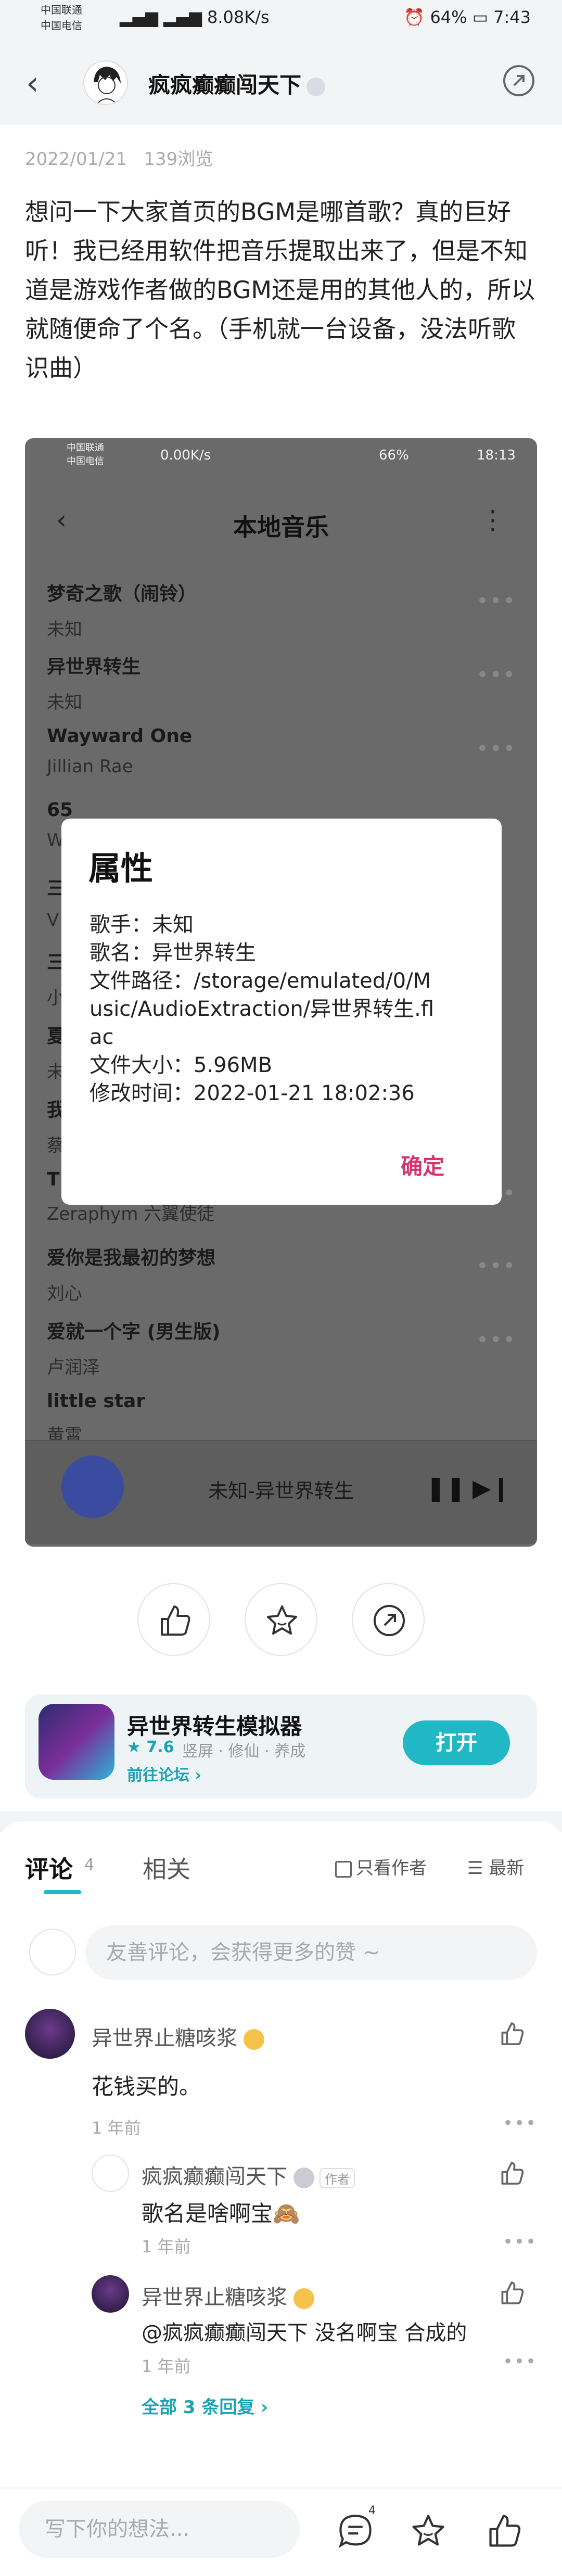 This screenshot has width=562, height=2576. What do you see at coordinates (338, 2177) in the screenshot?
I see `author-tag: 作者` at bounding box center [338, 2177].